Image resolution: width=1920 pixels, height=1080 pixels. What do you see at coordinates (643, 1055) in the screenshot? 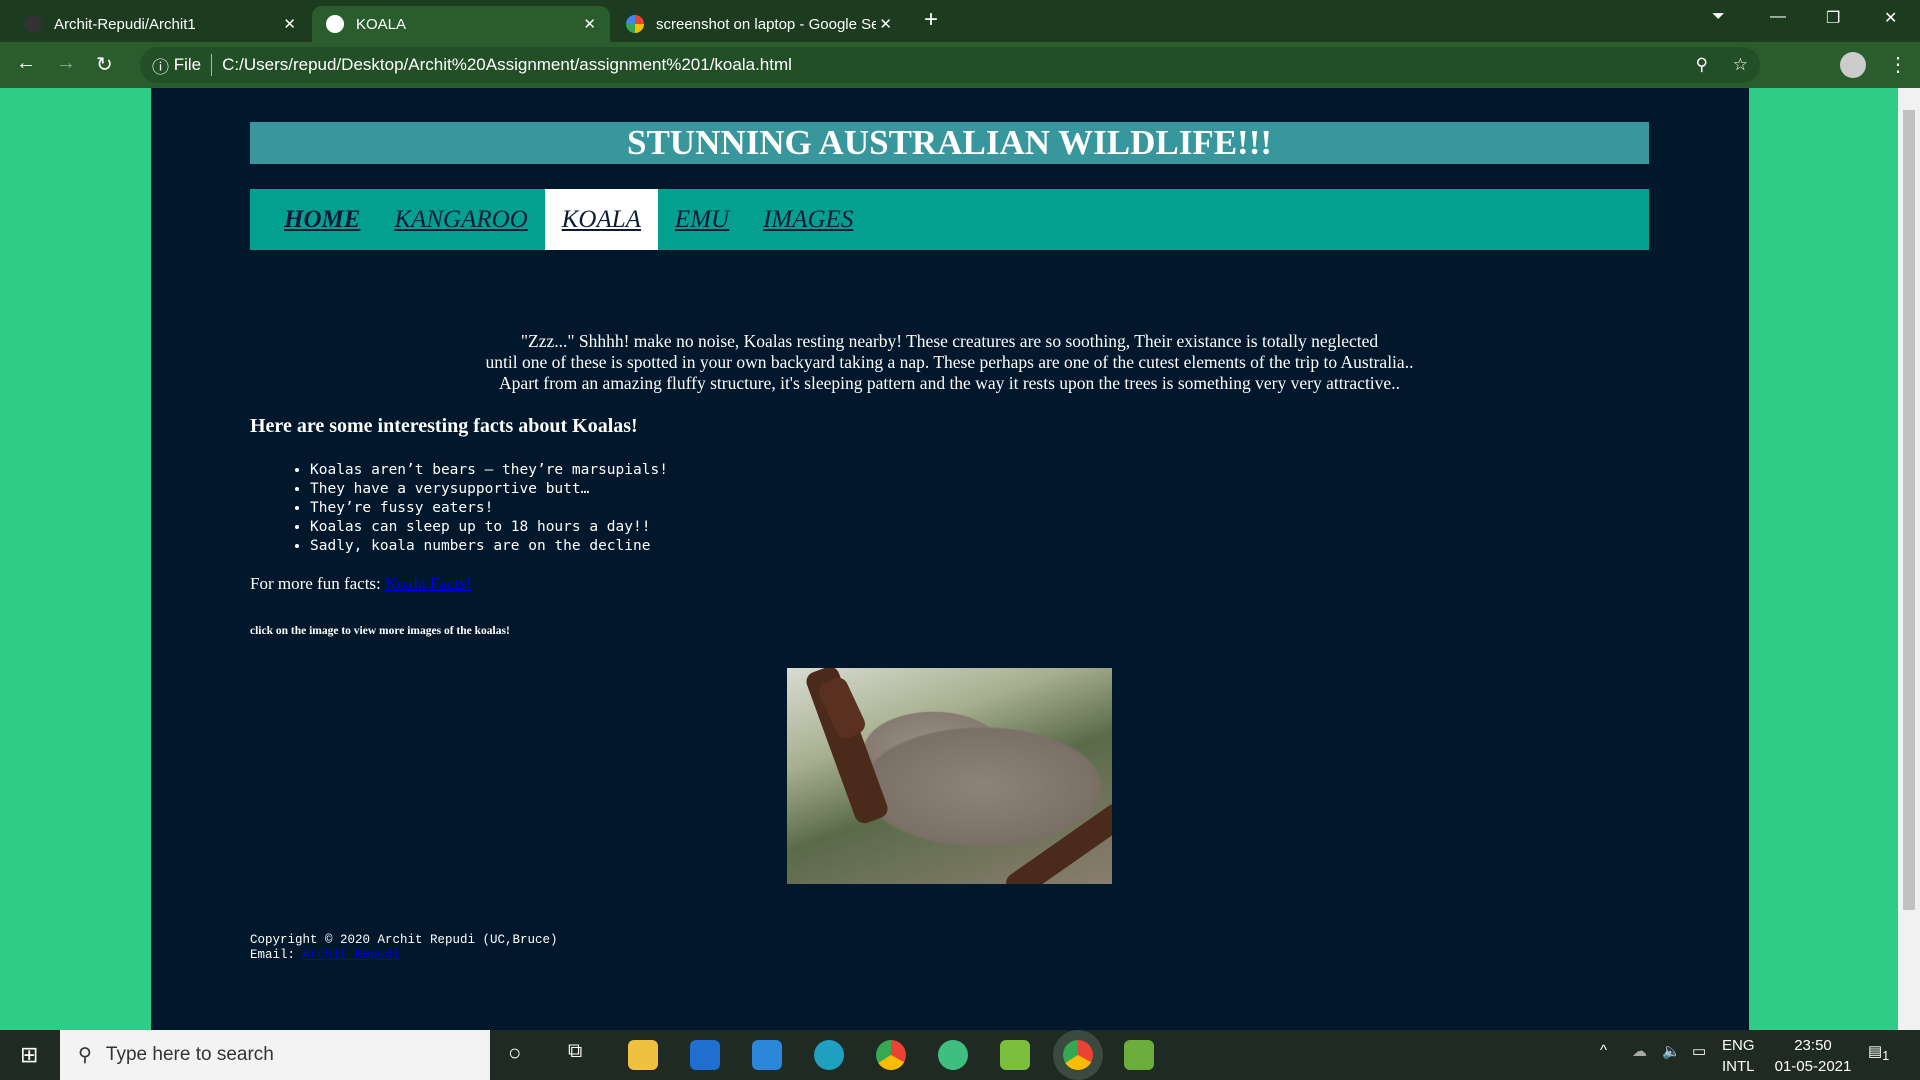
I see `file-explorer-icon` at bounding box center [643, 1055].